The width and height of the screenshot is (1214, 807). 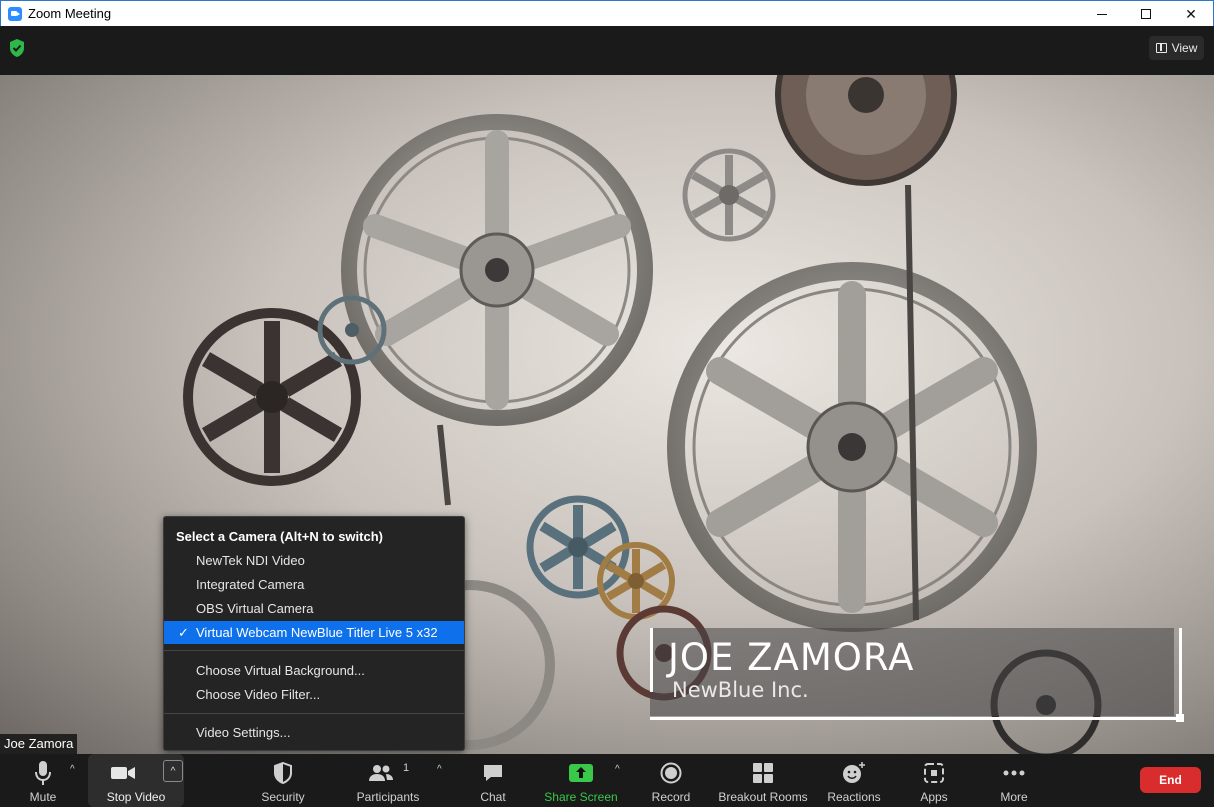 I want to click on lower-third-right-line, so click(x=1180, y=671).